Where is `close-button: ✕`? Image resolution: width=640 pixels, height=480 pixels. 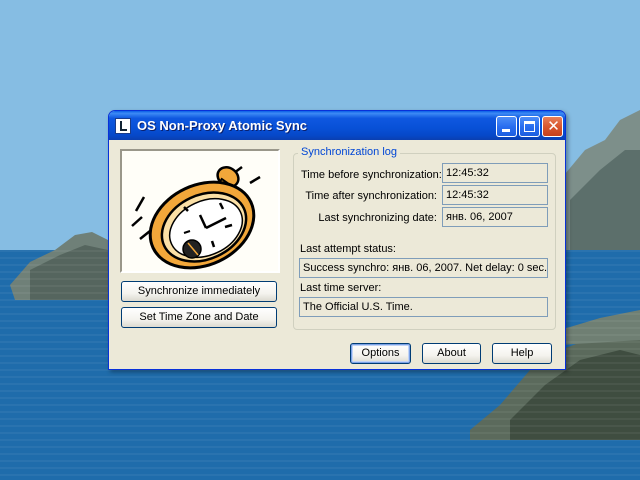
close-button: ✕ is located at coordinates (552, 126).